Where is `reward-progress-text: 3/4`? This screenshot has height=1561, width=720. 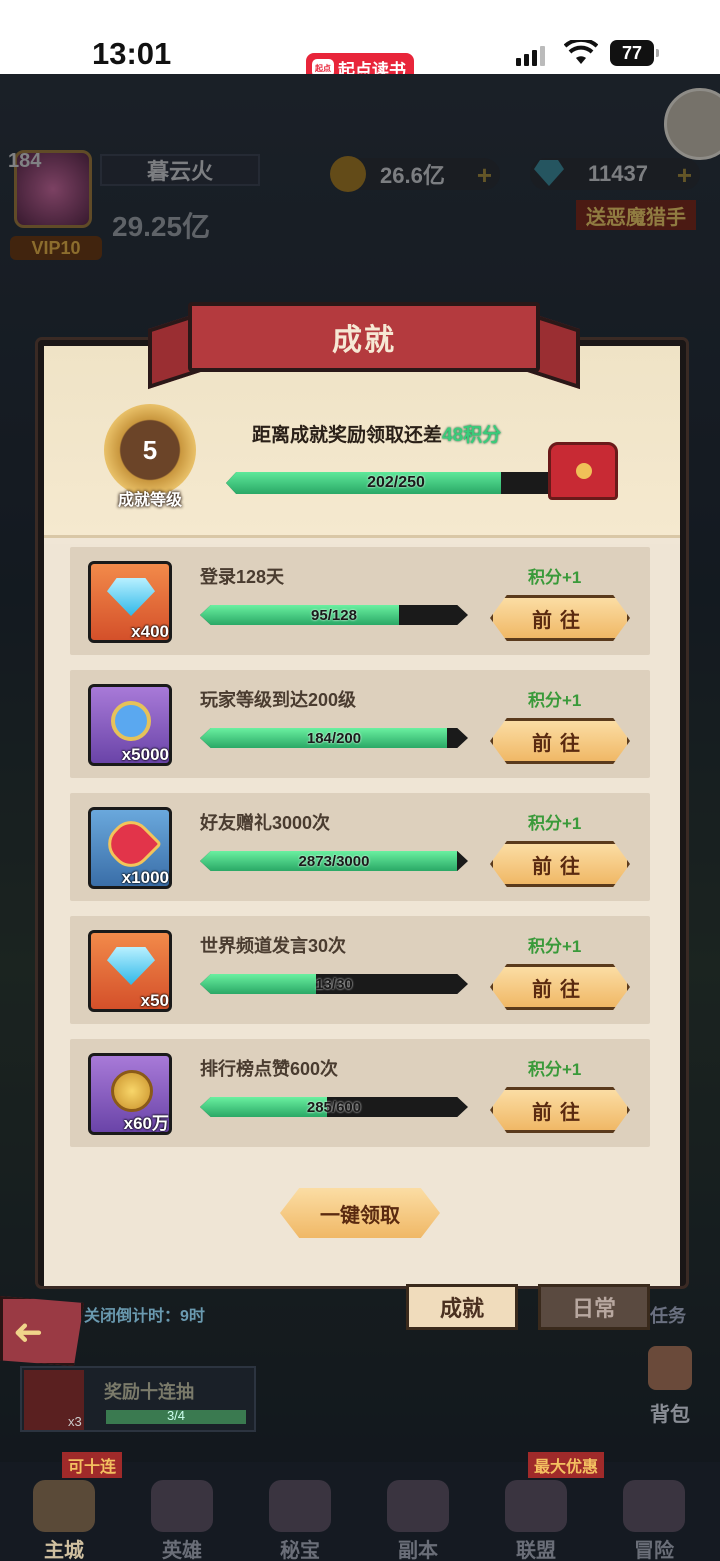 reward-progress-text: 3/4 is located at coordinates (176, 1415).